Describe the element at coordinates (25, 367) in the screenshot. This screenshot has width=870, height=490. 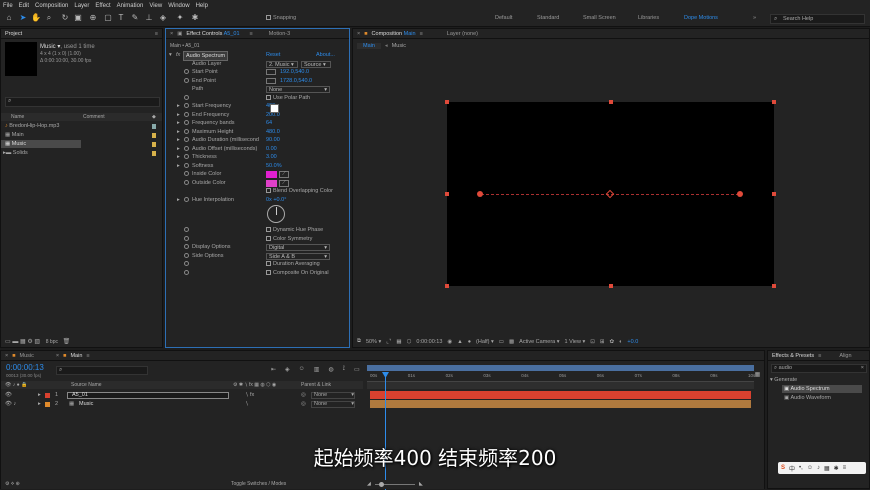
I see `timeline-current-time: 0:00:00:13` at that location.